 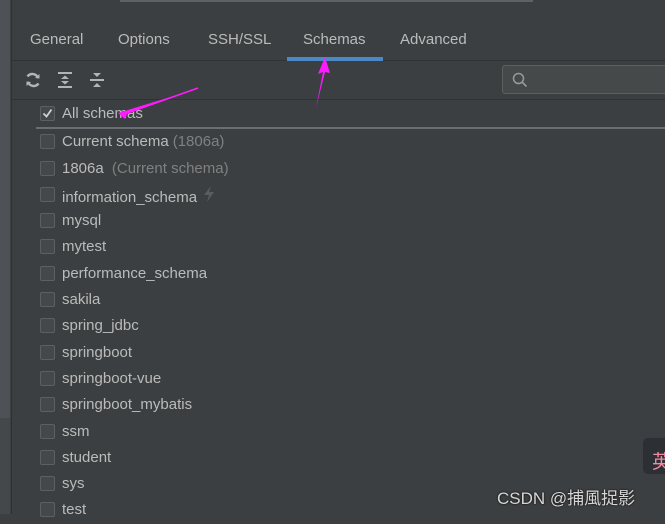 I want to click on schema-label: springboot, so click(x=97, y=352).